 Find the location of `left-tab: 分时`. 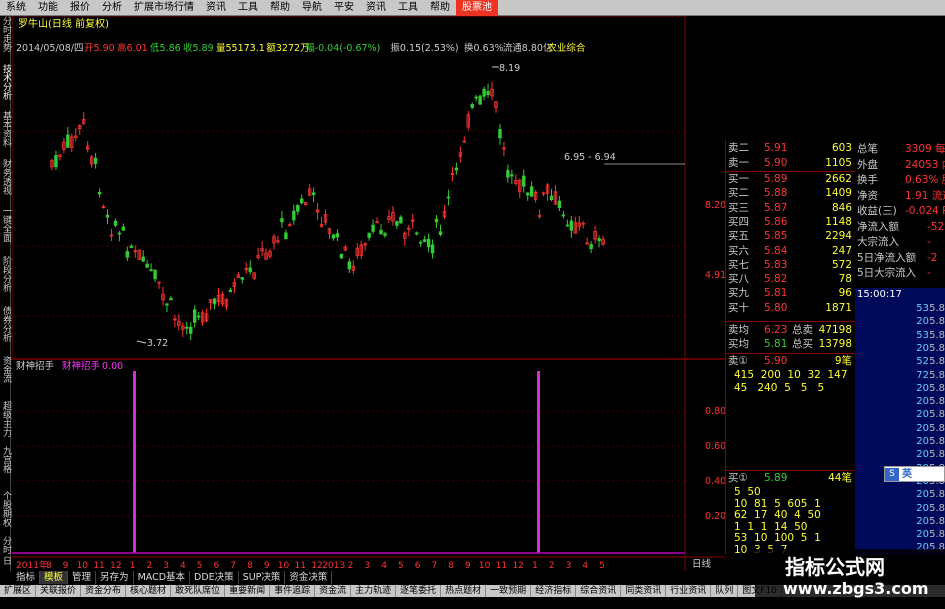

left-tab: 分时 is located at coordinates (5, 545).